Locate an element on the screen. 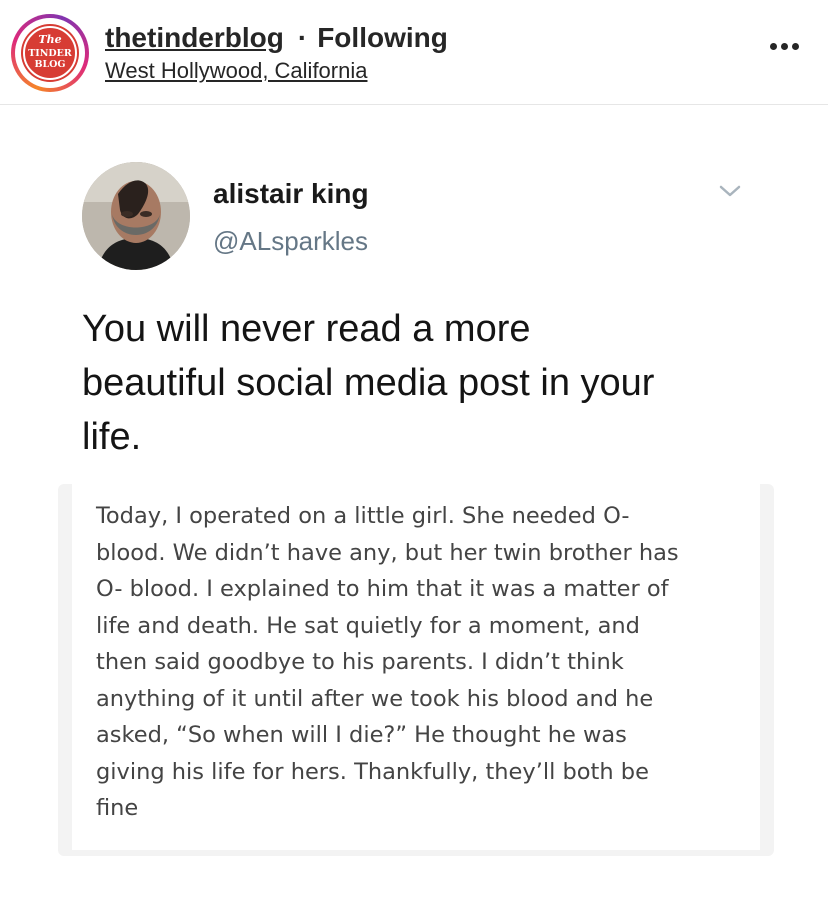 The height and width of the screenshot is (901, 828). tweet-author-handle: @ALsparkles is located at coordinates (291, 241).